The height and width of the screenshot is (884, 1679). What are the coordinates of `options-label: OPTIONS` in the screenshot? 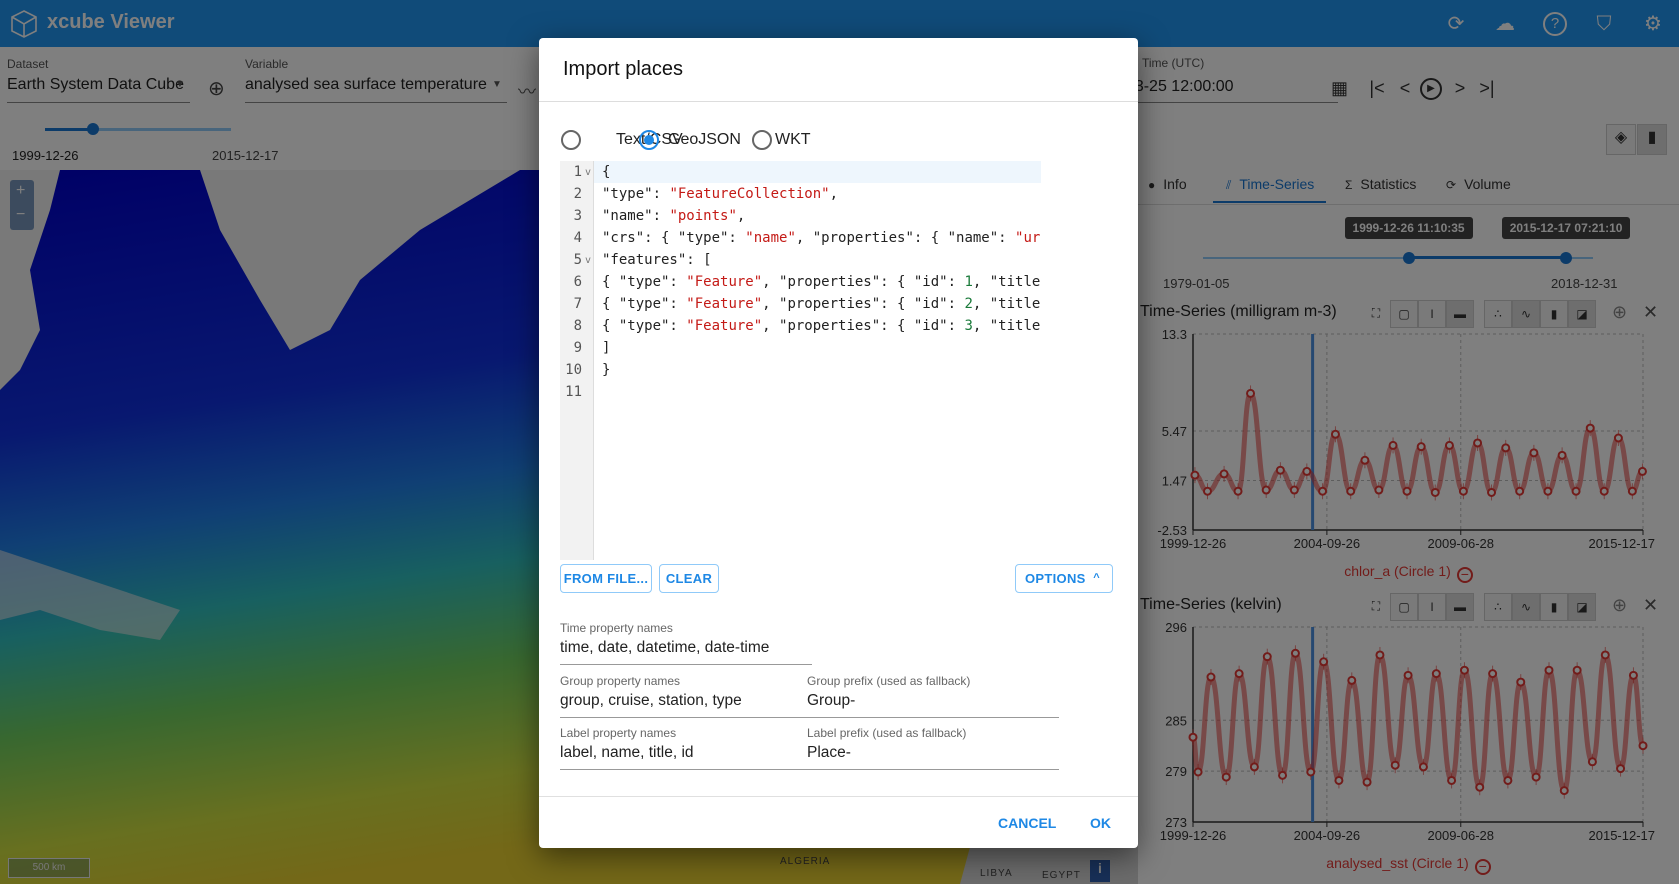 It's located at (1055, 578).